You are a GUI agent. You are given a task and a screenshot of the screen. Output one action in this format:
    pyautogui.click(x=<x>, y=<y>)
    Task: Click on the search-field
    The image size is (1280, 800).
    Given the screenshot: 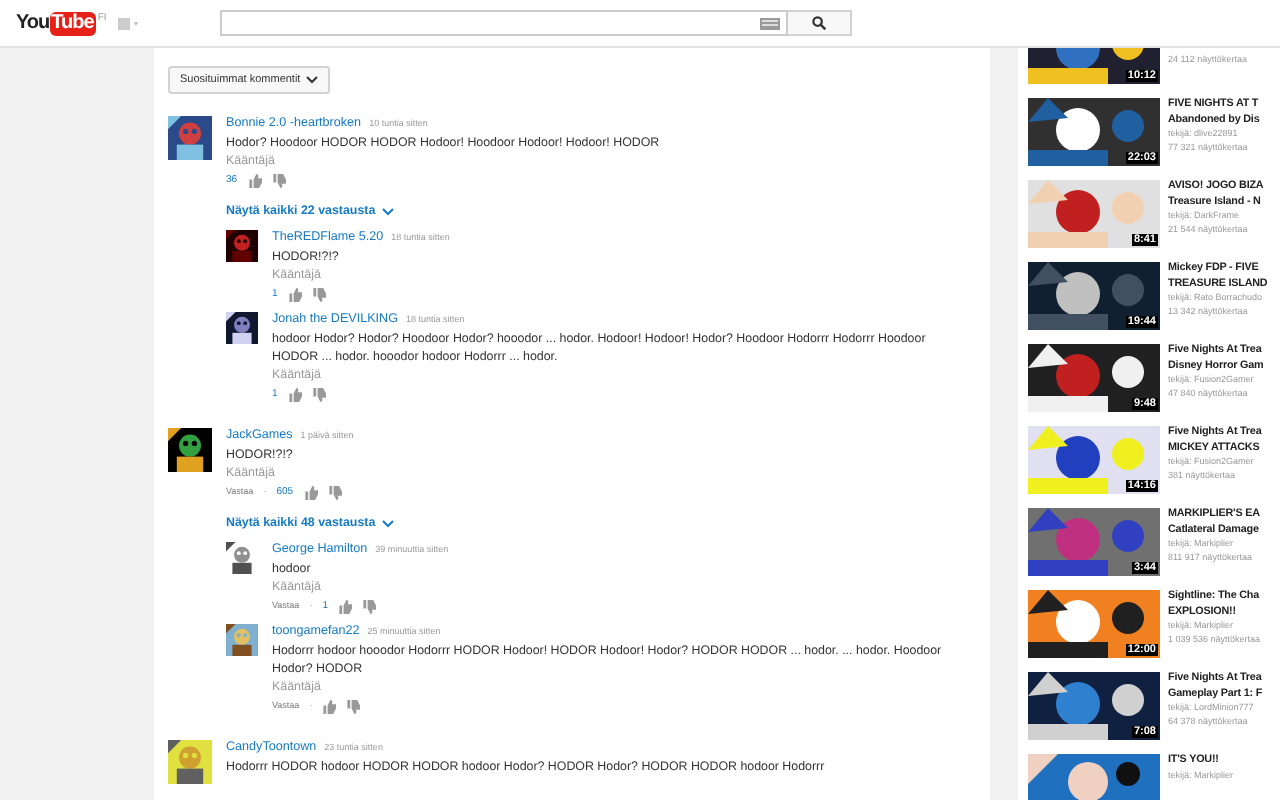 What is the action you would take?
    pyautogui.click(x=504, y=23)
    